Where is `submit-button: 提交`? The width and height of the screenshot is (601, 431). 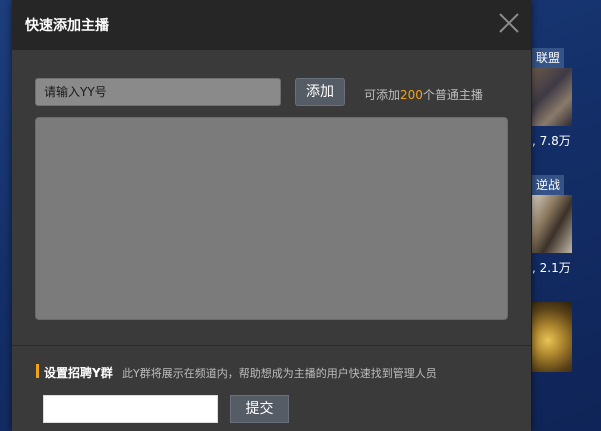 submit-button: 提交 is located at coordinates (259, 409).